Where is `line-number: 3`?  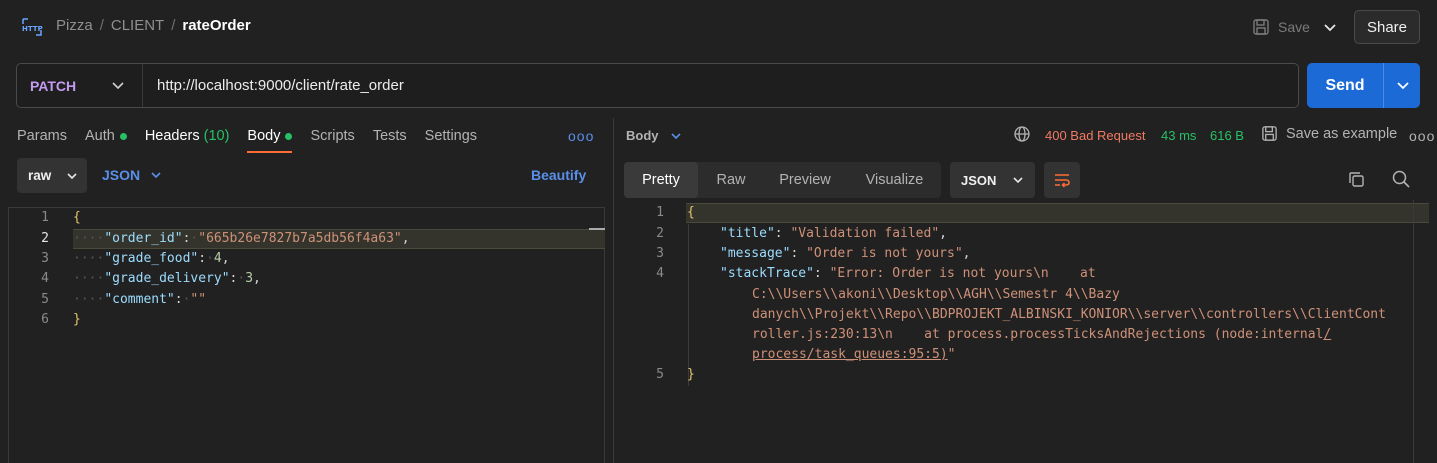
line-number: 3 is located at coordinates (45, 258).